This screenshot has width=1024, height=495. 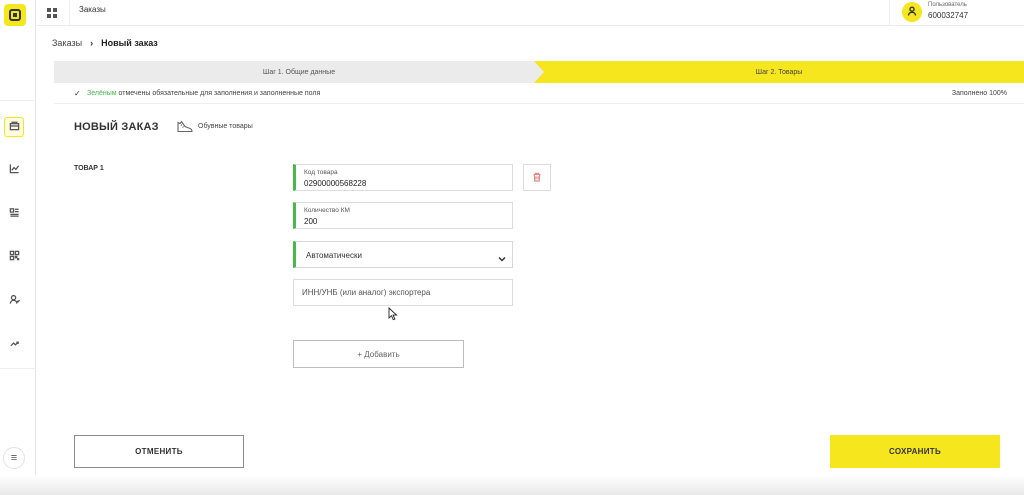 I want to click on page-title: НОВЫЙ ЗАКАЗ, so click(x=116, y=127).